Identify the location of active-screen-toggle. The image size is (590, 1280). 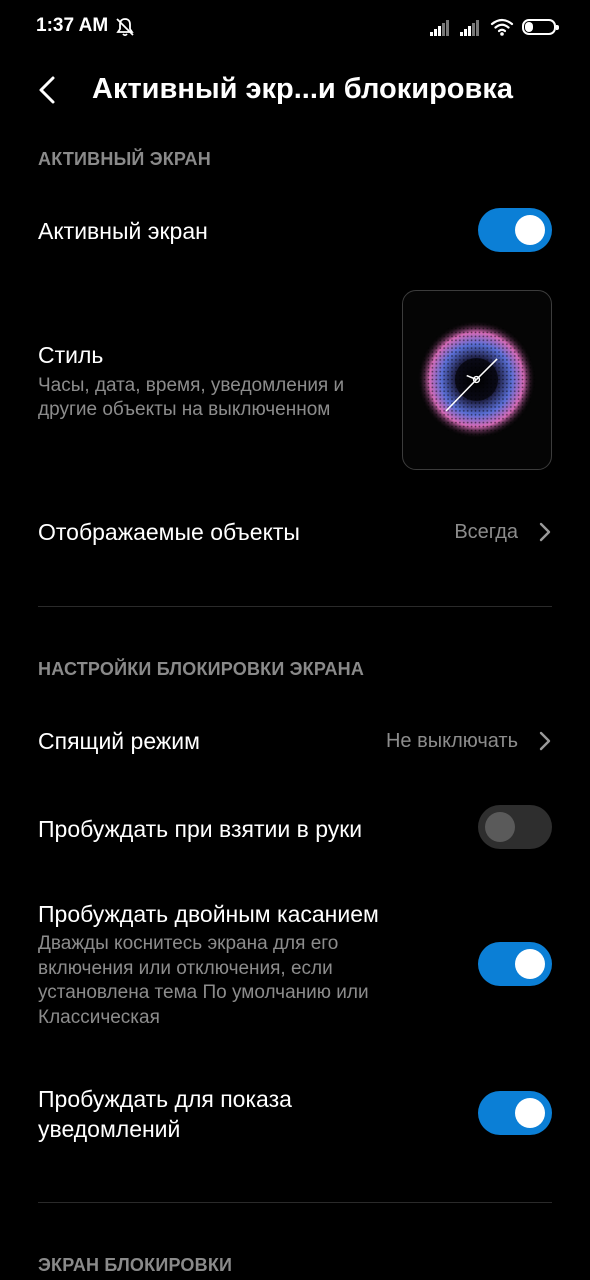
(515, 230).